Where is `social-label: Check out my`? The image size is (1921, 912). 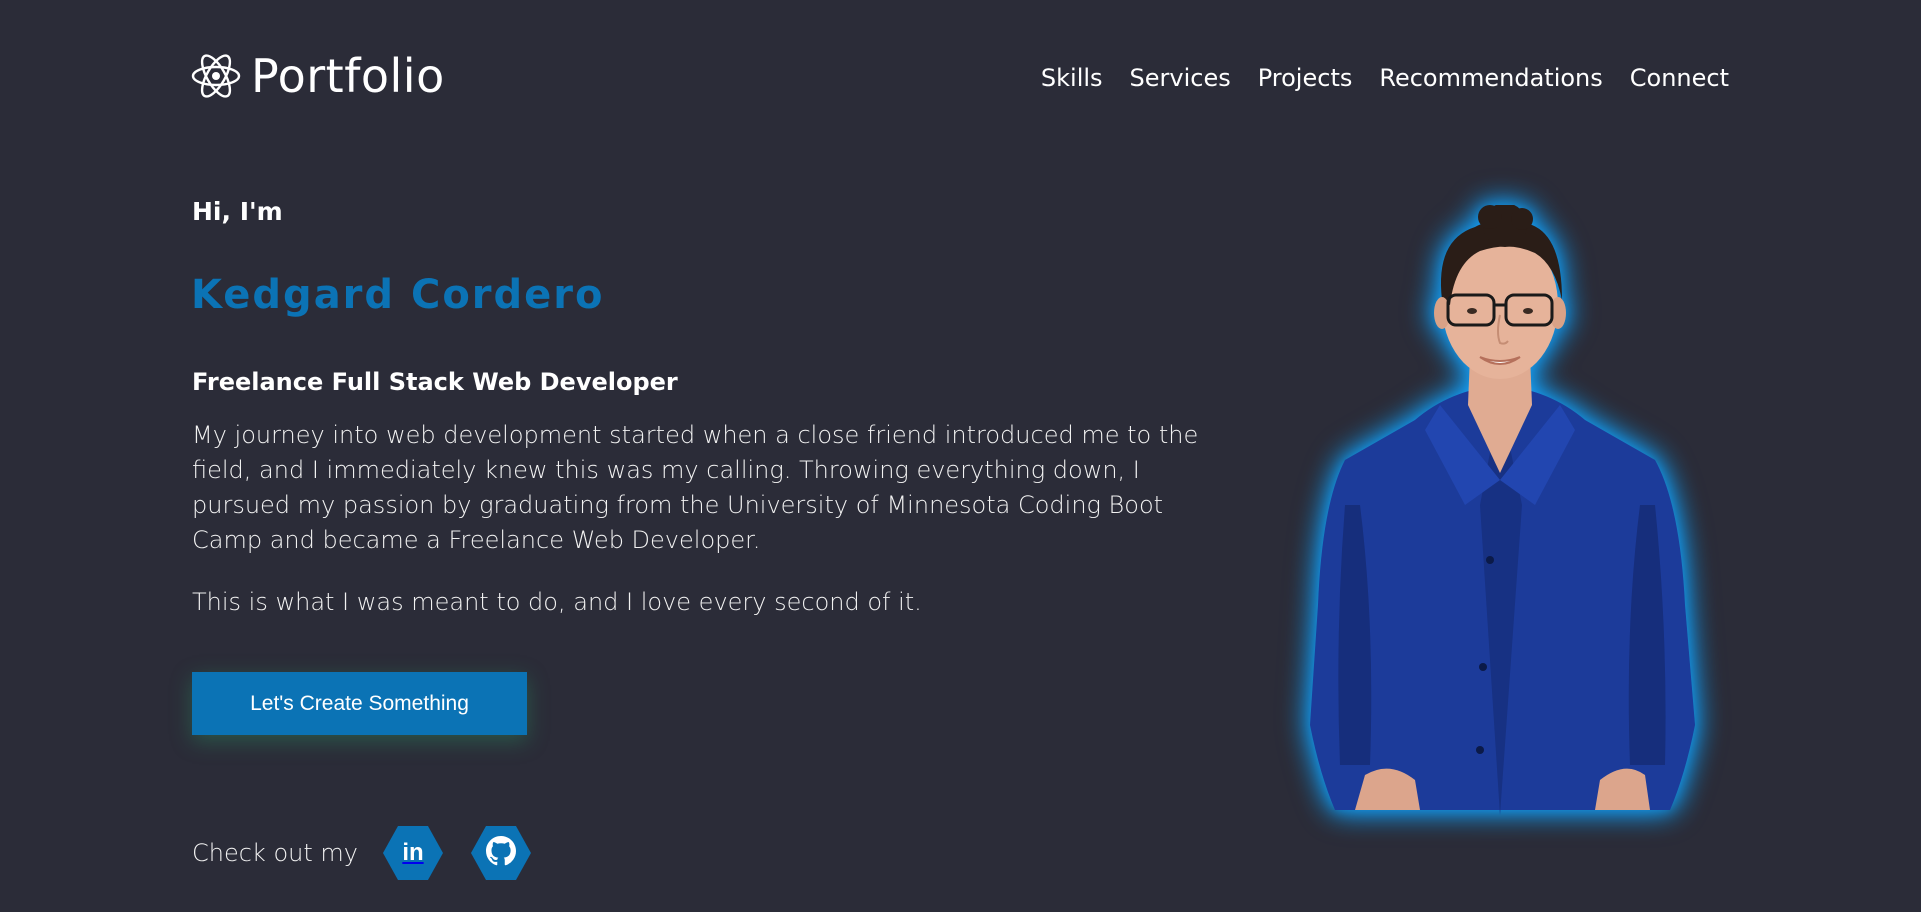
social-label: Check out my is located at coordinates (275, 853).